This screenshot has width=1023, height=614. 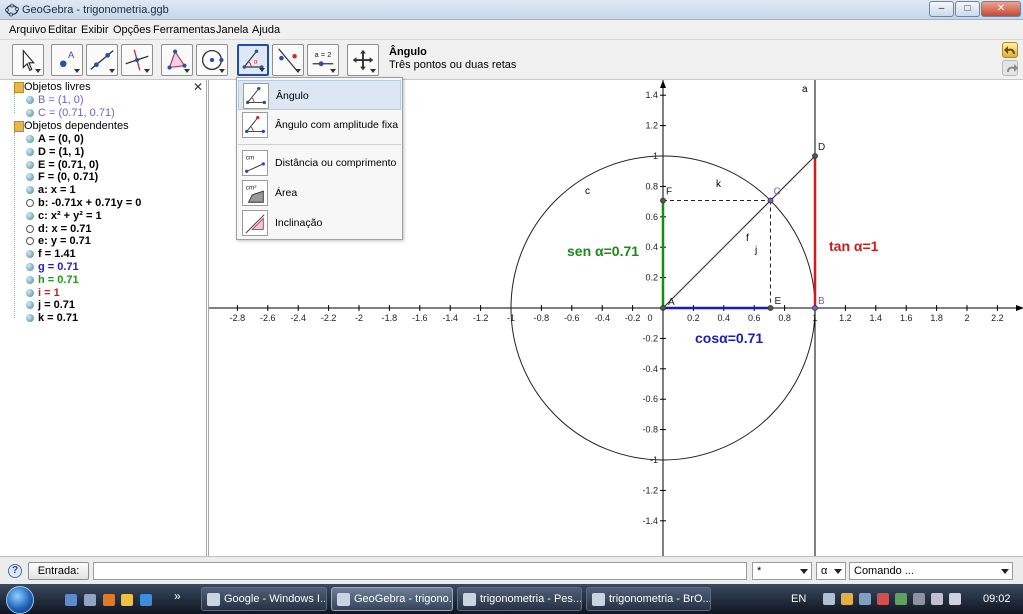 What do you see at coordinates (319, 95) in the screenshot?
I see `dropdown-item-angle: Ângulo` at bounding box center [319, 95].